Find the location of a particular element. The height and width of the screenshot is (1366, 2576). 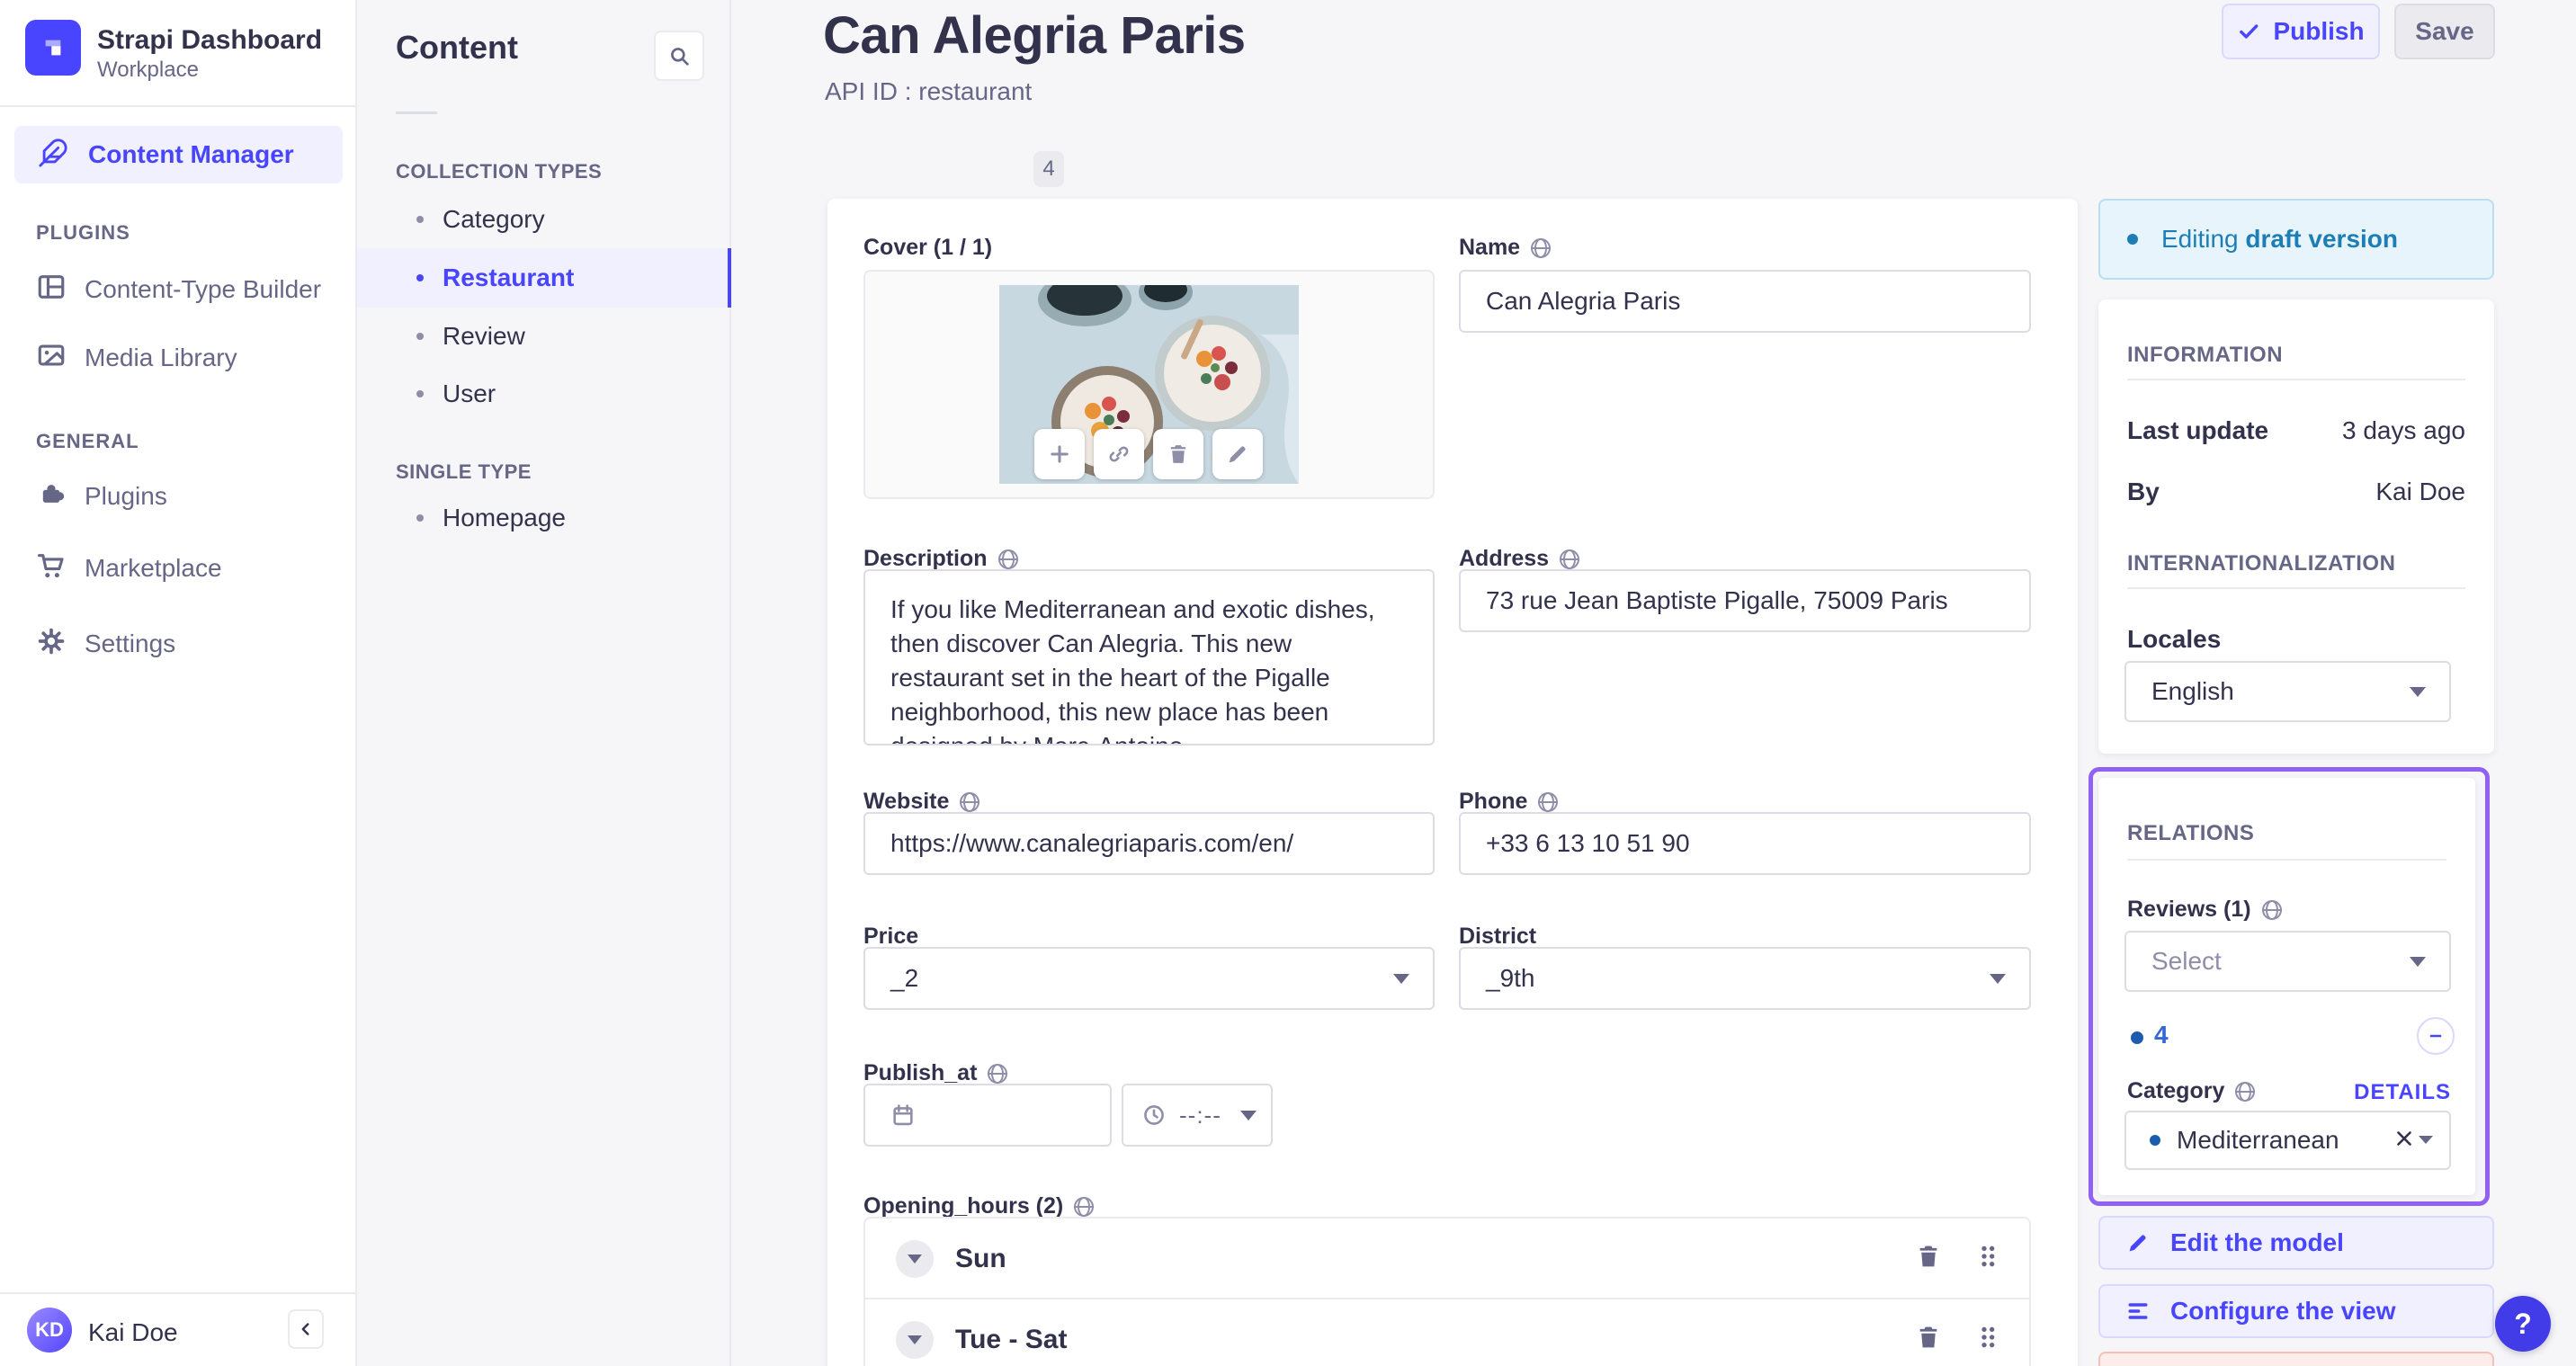

address-input is located at coordinates (1745, 601).